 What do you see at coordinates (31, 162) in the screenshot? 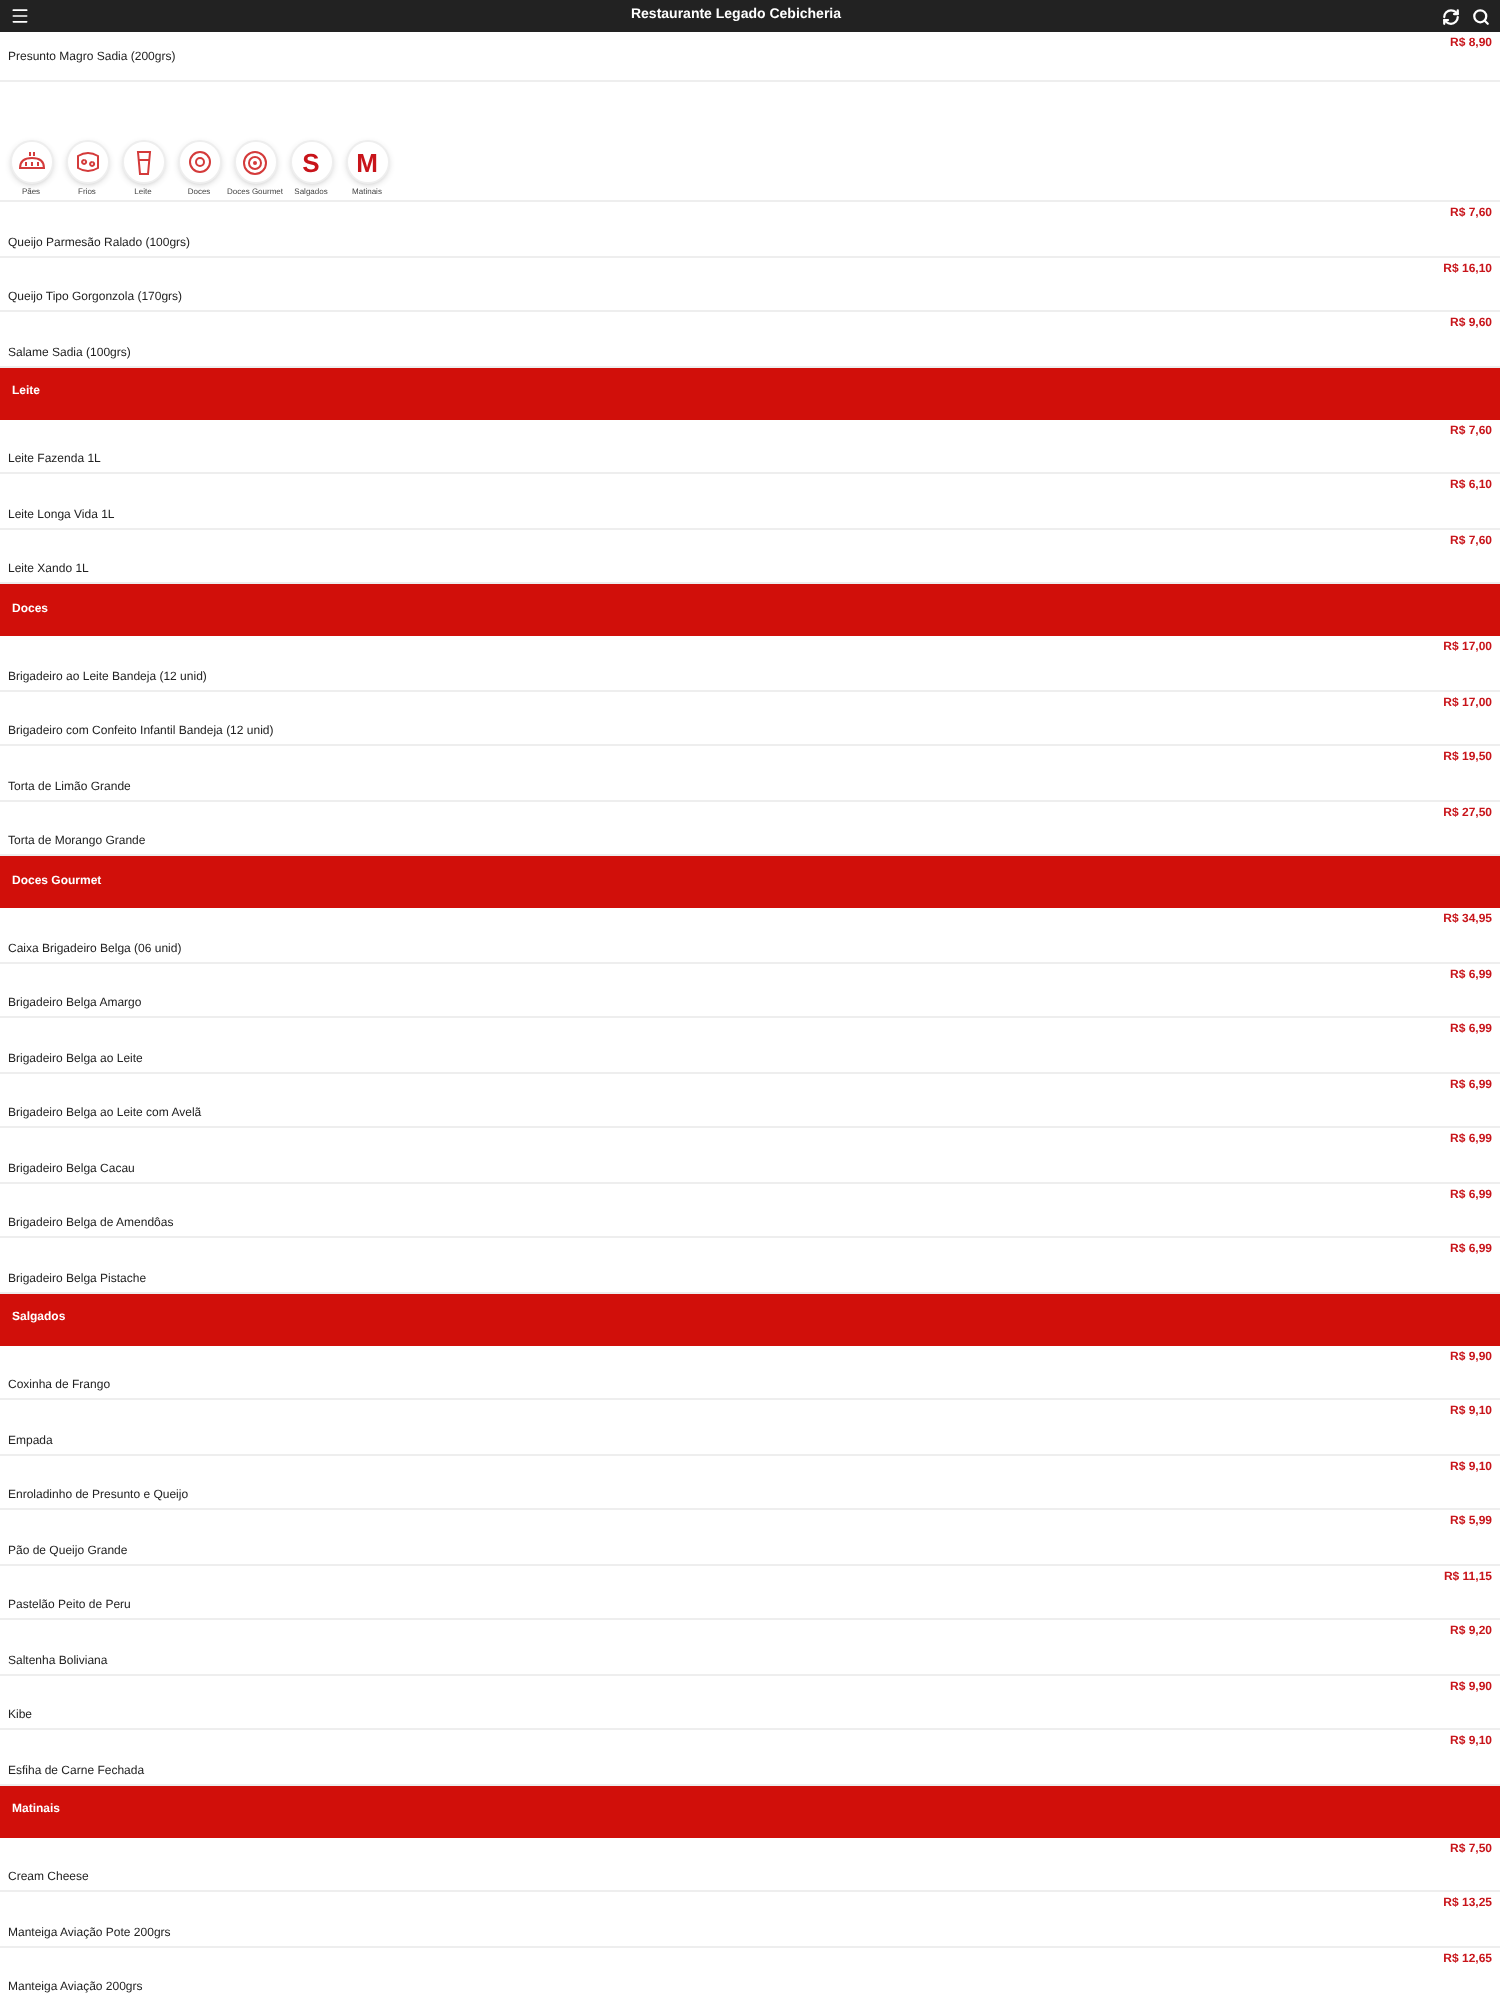
I see `bread-icon` at bounding box center [31, 162].